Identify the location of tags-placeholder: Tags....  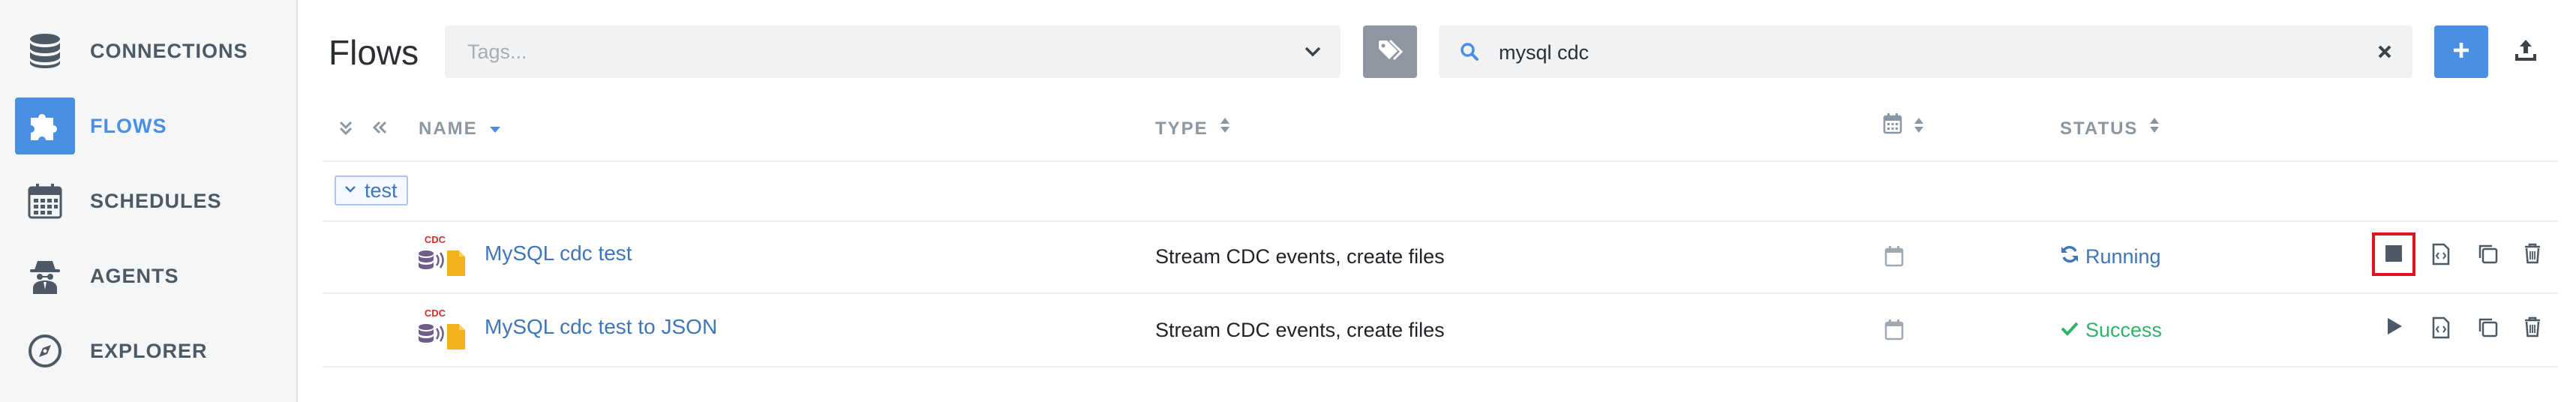
(497, 51).